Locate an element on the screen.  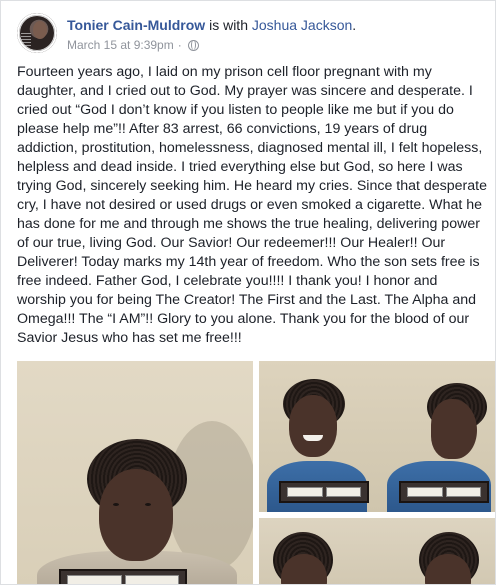
globe-icon is located at coordinates (193, 45).